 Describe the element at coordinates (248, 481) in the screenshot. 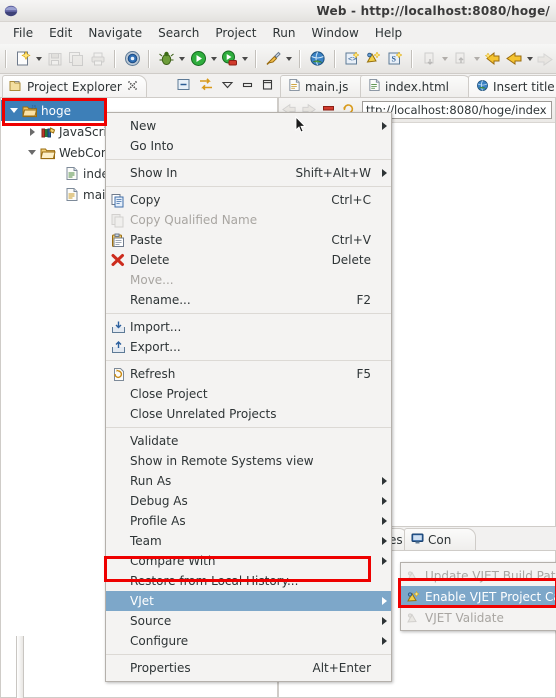

I see `menu-item-run-as: Run As` at that location.